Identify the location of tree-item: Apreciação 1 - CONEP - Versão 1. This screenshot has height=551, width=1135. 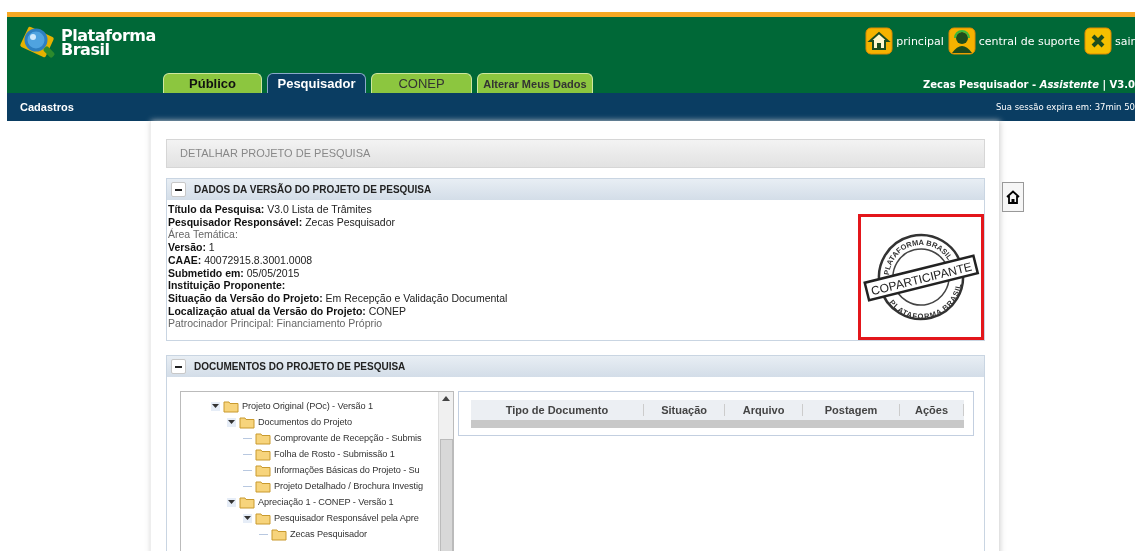
(326, 502).